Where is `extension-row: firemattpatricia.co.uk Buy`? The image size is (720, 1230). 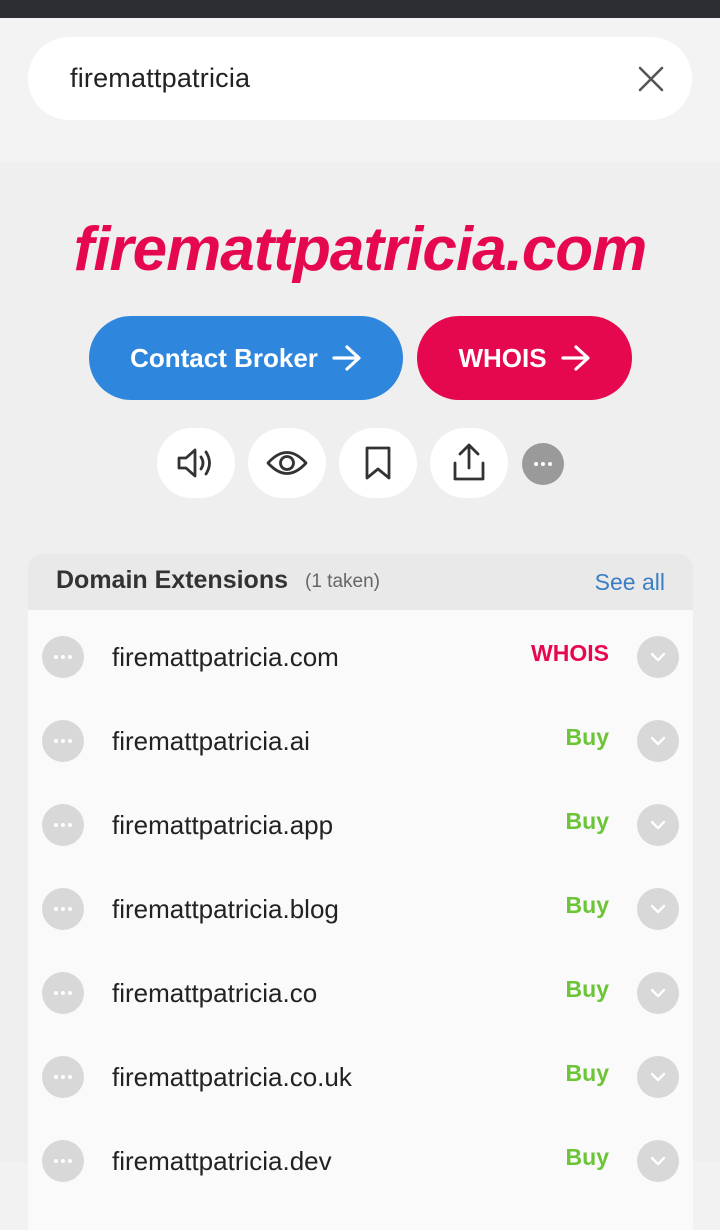 extension-row: firemattpatricia.co.uk Buy is located at coordinates (360, 1072).